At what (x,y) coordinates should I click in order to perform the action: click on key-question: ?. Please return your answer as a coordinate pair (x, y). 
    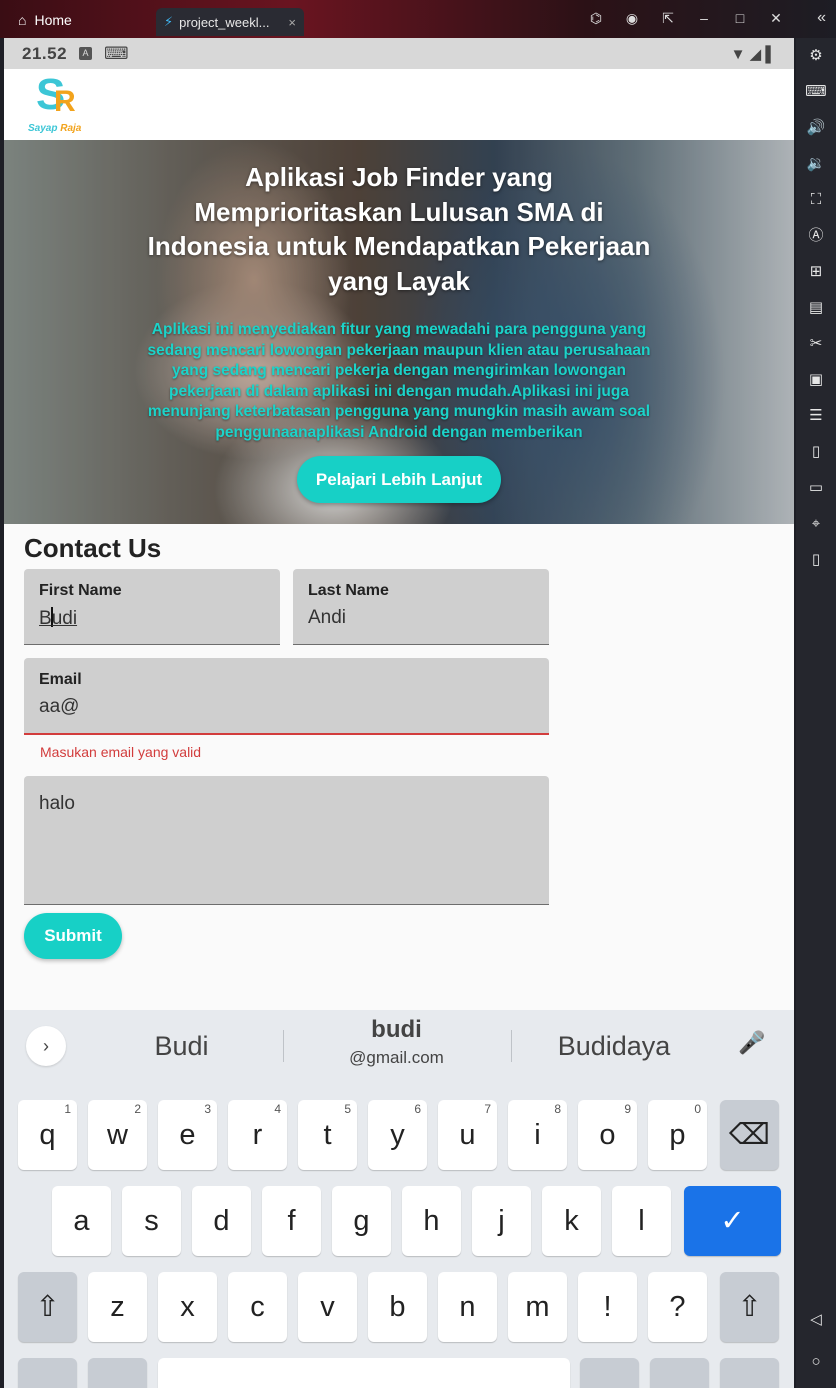
    Looking at the image, I should click on (677, 1307).